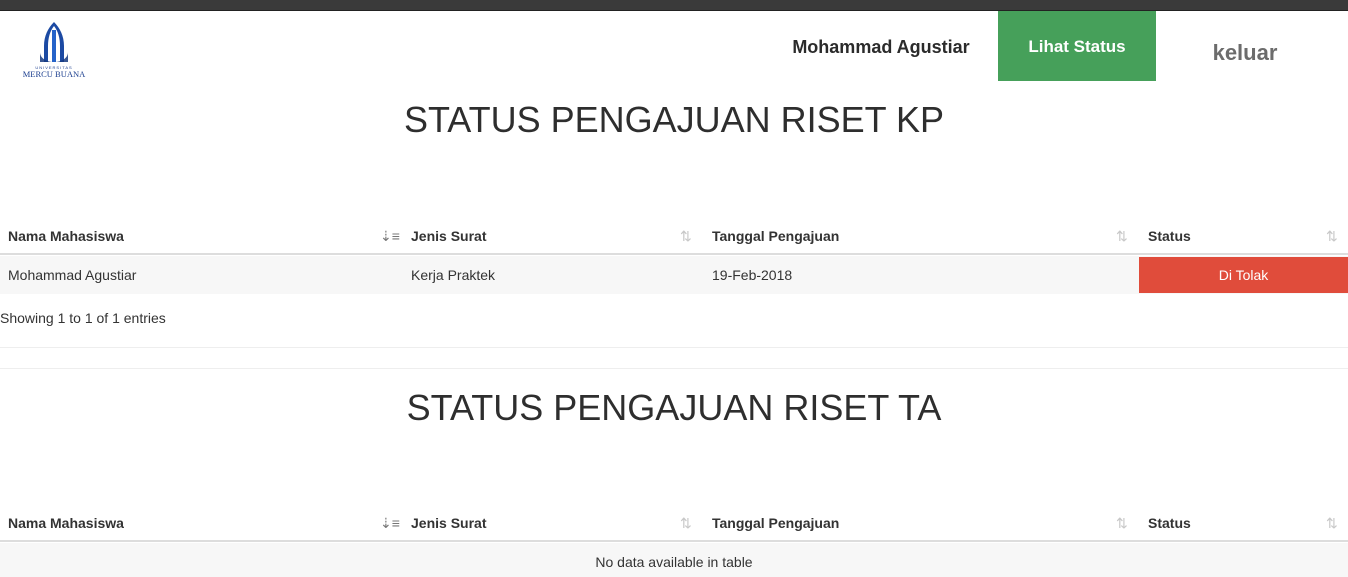 This screenshot has height=577, width=1348. I want to click on ta-col-nama: Nama Mahasiswa, so click(62, 522).